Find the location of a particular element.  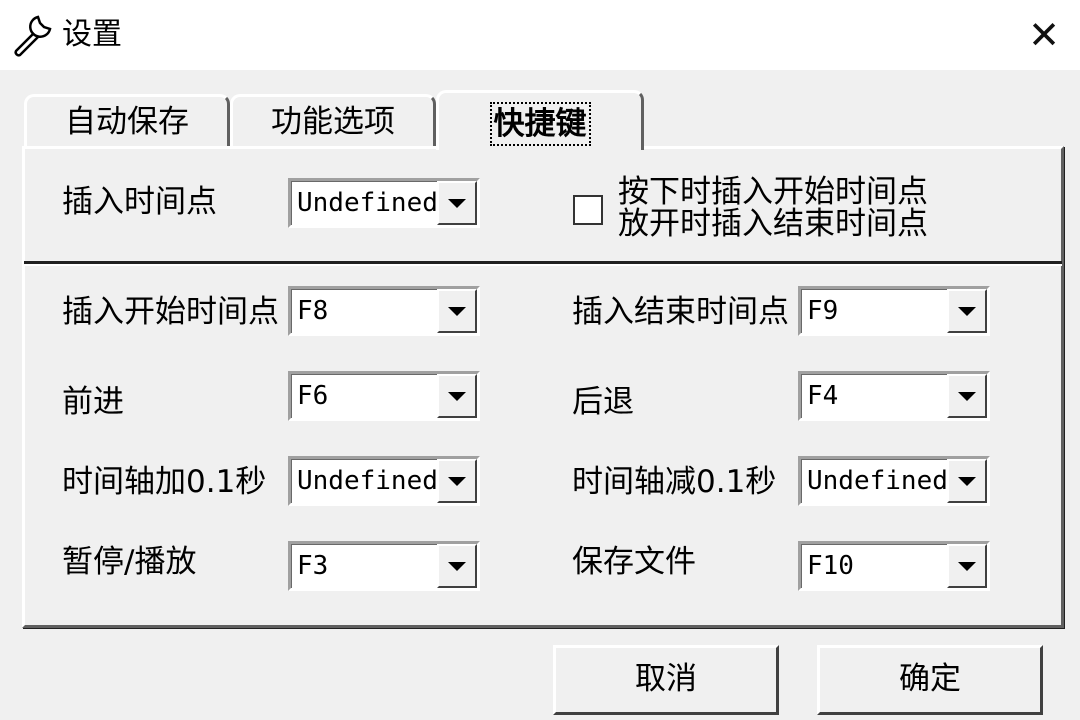

press-release-checkbox is located at coordinates (588, 210).